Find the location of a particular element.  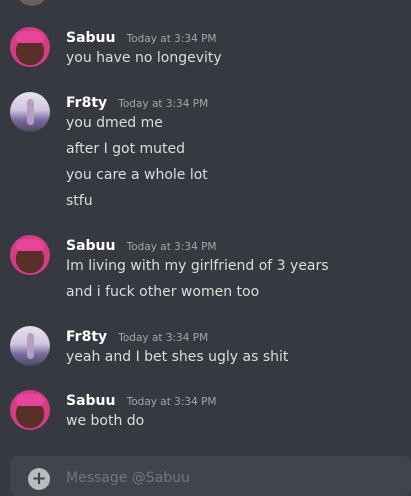

message-text: after I got muted is located at coordinates (126, 149).